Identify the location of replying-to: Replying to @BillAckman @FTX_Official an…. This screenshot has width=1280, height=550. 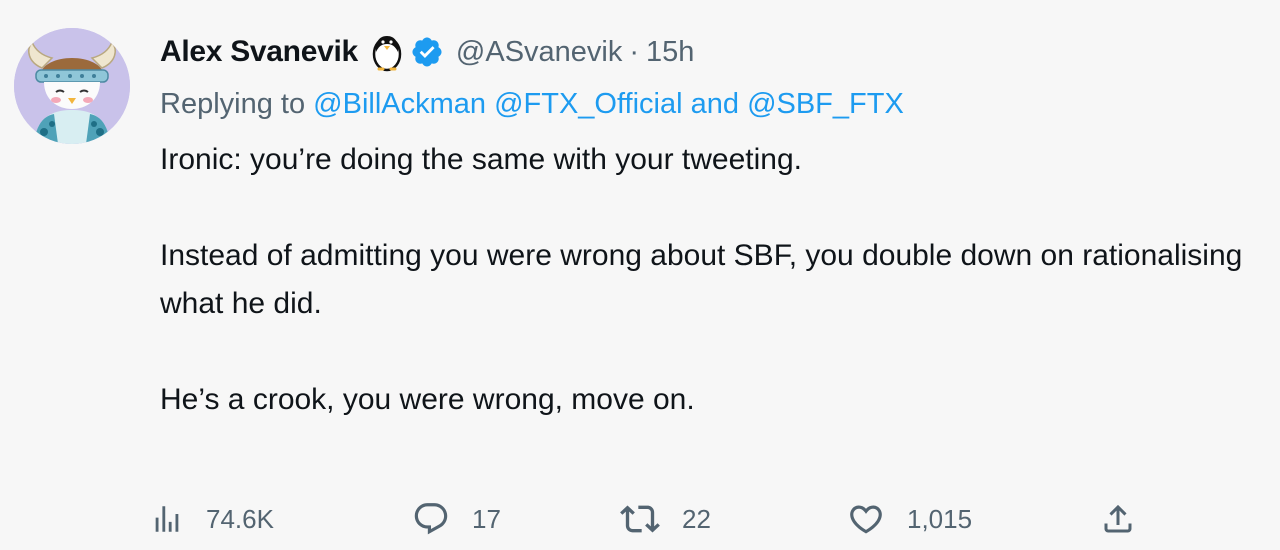
(715, 104).